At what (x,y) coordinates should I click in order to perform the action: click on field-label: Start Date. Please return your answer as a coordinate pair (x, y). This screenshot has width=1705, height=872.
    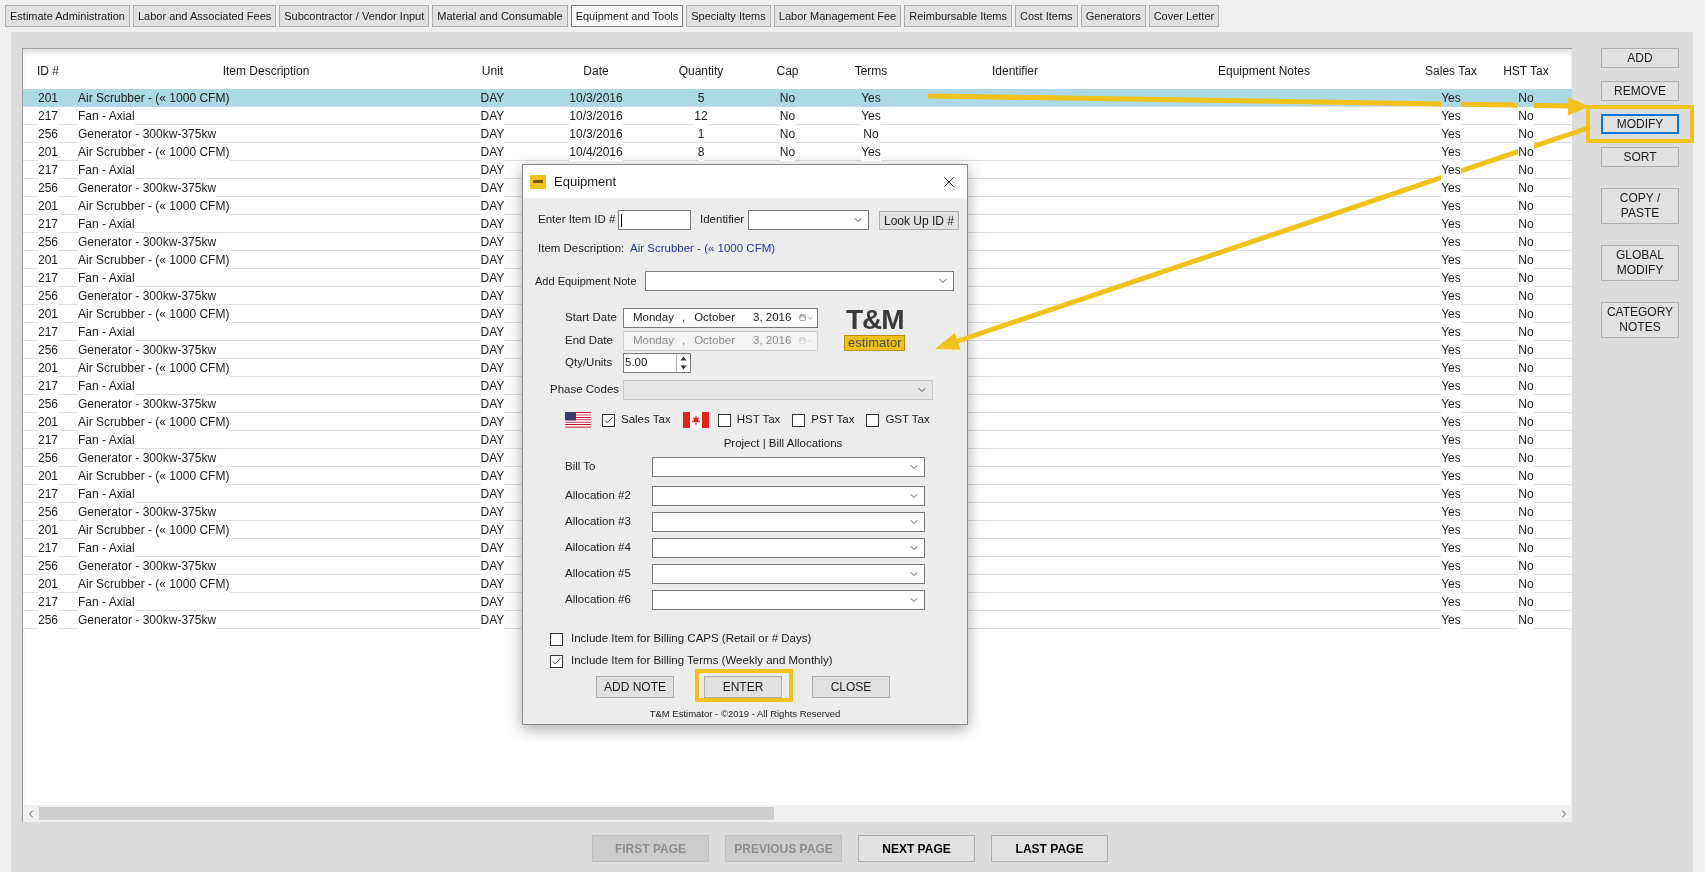
    Looking at the image, I should click on (591, 317).